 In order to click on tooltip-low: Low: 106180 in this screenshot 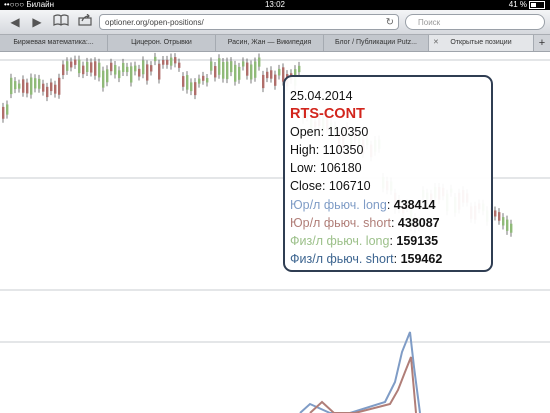, I will do `click(326, 168)`.